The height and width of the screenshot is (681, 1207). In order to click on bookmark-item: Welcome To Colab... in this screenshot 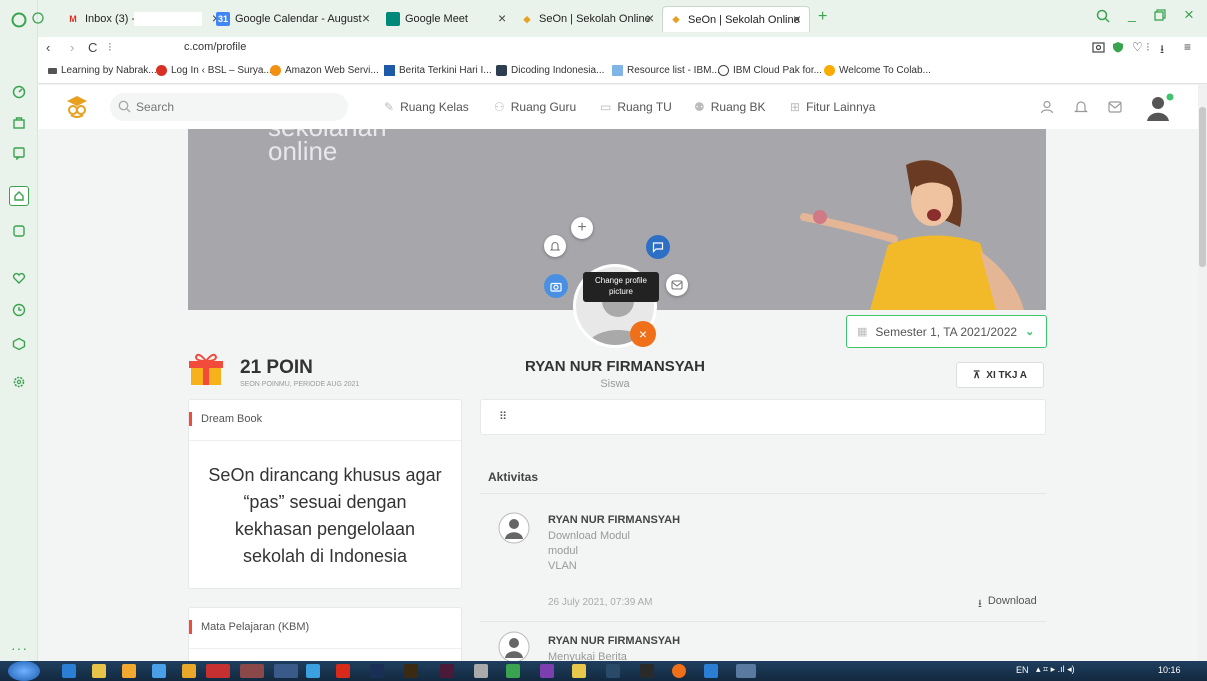, I will do `click(877, 70)`.